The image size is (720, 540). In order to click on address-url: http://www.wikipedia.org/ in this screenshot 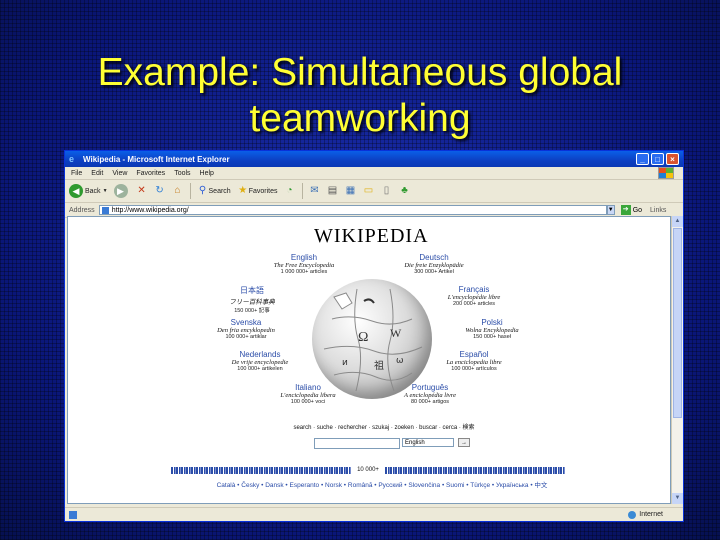, I will do `click(150, 210)`.